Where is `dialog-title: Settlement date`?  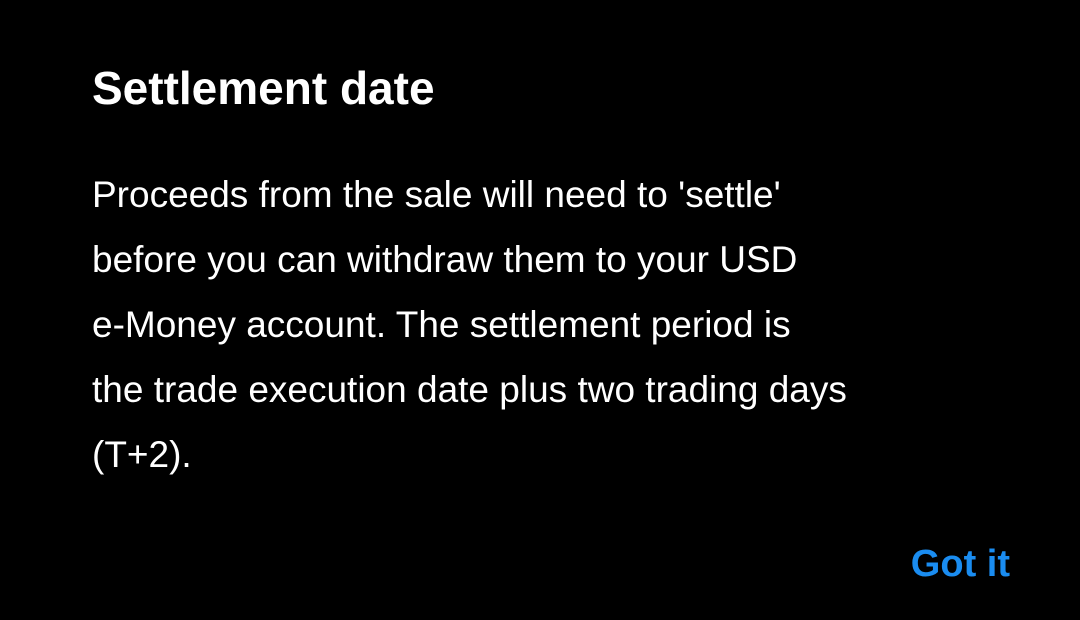 dialog-title: Settlement date is located at coordinates (263, 88).